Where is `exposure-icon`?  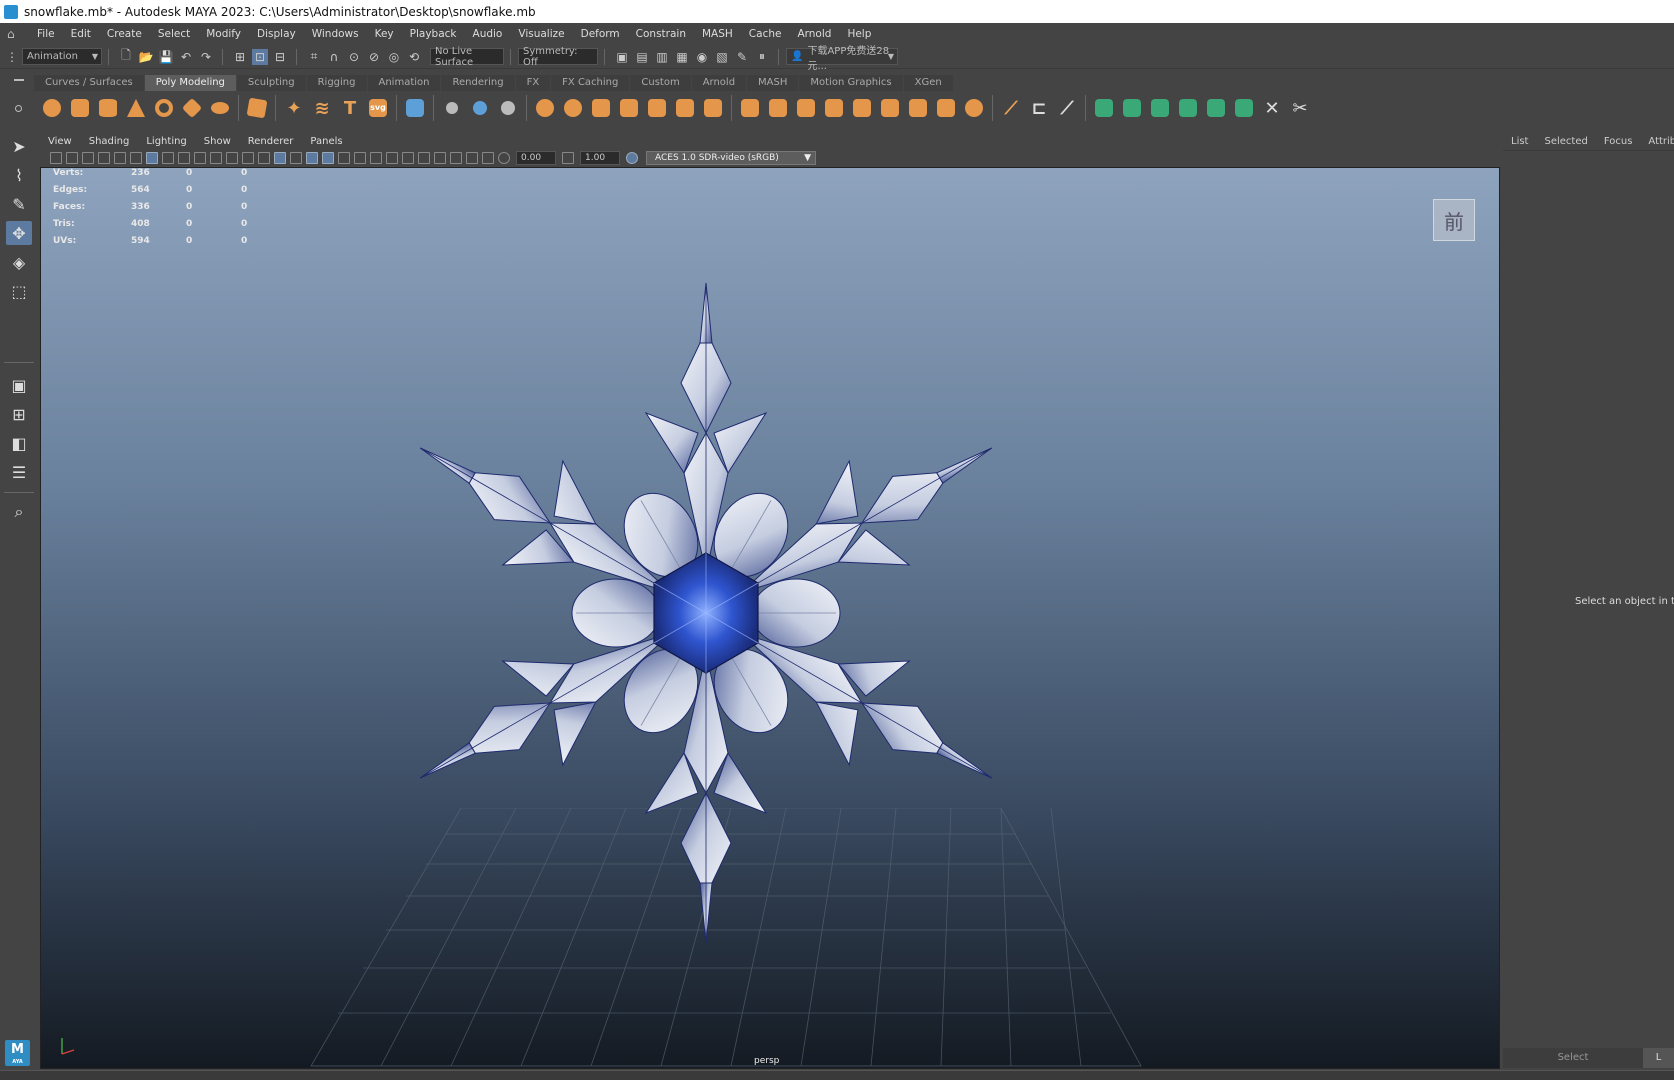
exposure-icon is located at coordinates (504, 158).